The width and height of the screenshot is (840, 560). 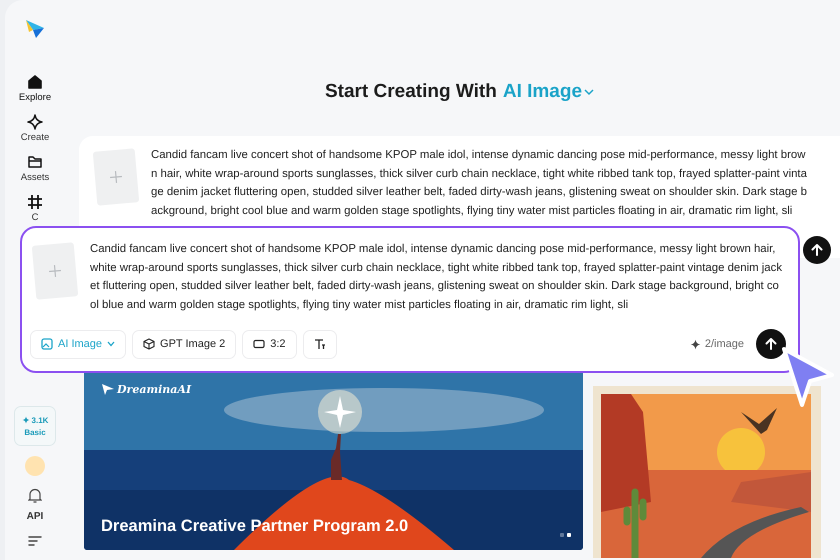 What do you see at coordinates (35, 516) in the screenshot?
I see `api-link: API` at bounding box center [35, 516].